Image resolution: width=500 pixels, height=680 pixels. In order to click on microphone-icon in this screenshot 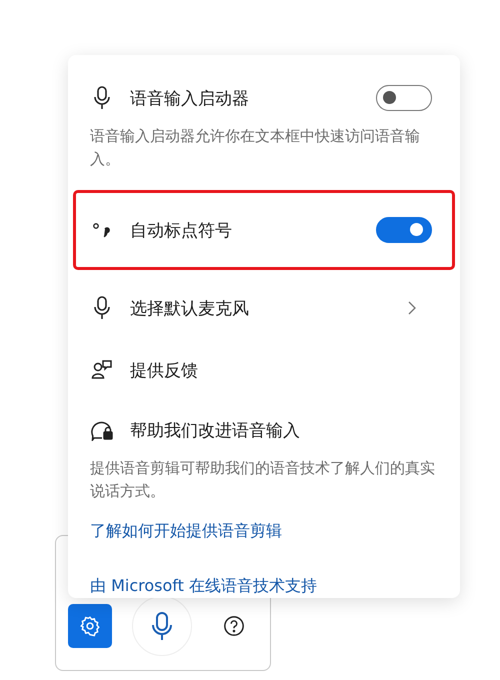, I will do `click(162, 626)`.